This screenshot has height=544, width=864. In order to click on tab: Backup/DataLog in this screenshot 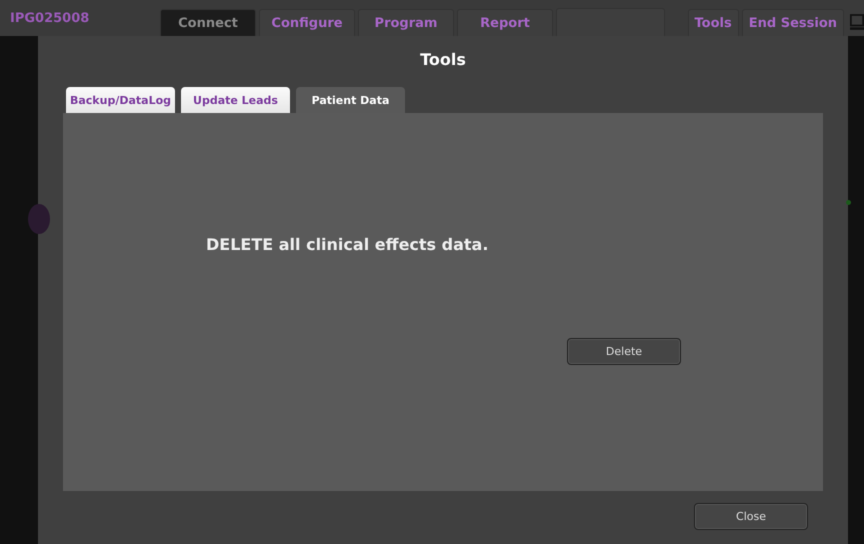, I will do `click(120, 100)`.